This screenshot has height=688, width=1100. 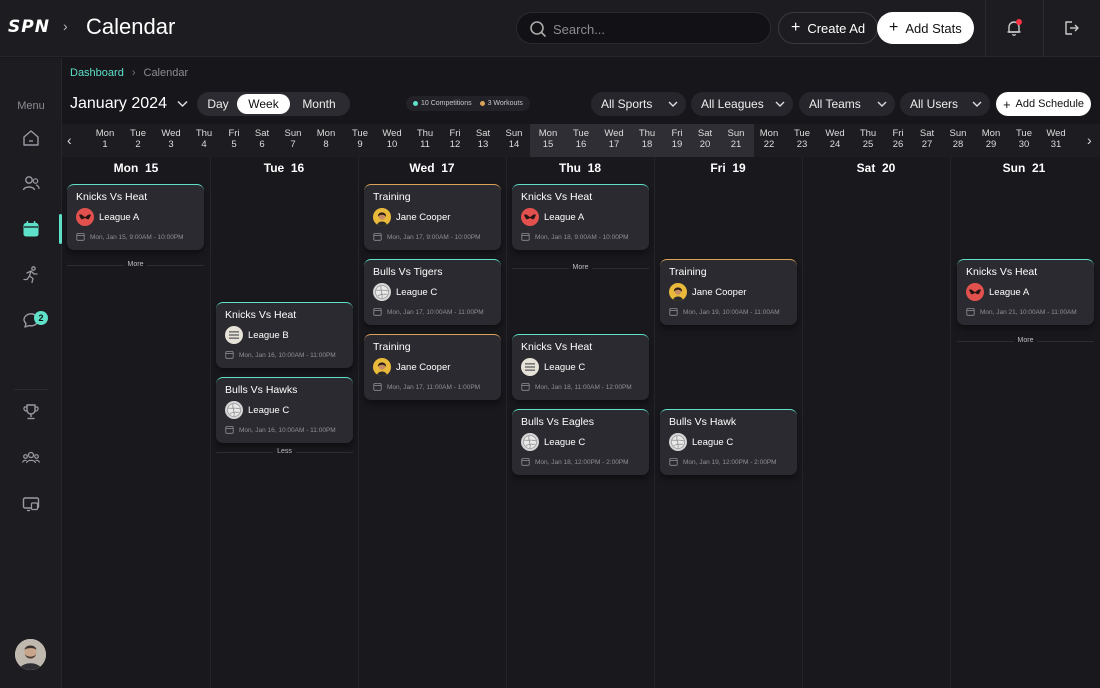 What do you see at coordinates (31, 412) in the screenshot?
I see `sidebar-item-competitions` at bounding box center [31, 412].